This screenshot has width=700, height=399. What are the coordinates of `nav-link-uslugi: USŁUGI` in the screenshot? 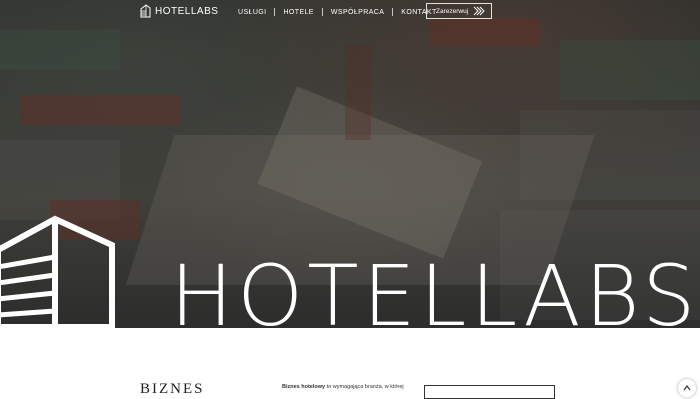 It's located at (252, 12).